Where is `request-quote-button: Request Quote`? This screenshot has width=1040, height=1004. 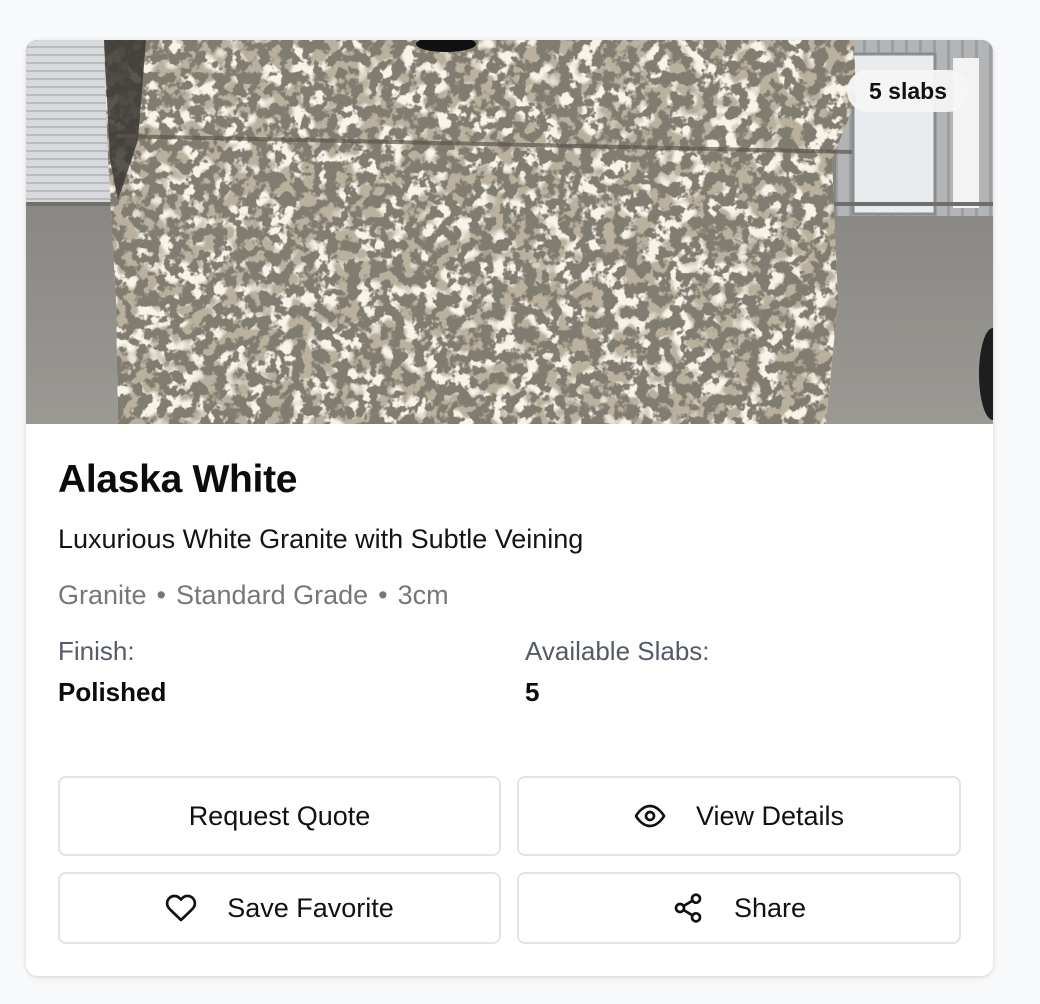
request-quote-button: Request Quote is located at coordinates (279, 816).